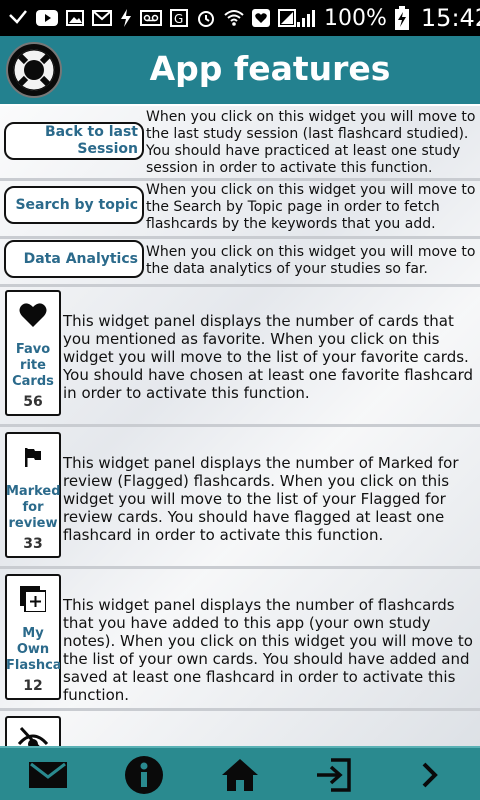  I want to click on favorite-cards-label: Favo rite Cards, so click(33, 365).